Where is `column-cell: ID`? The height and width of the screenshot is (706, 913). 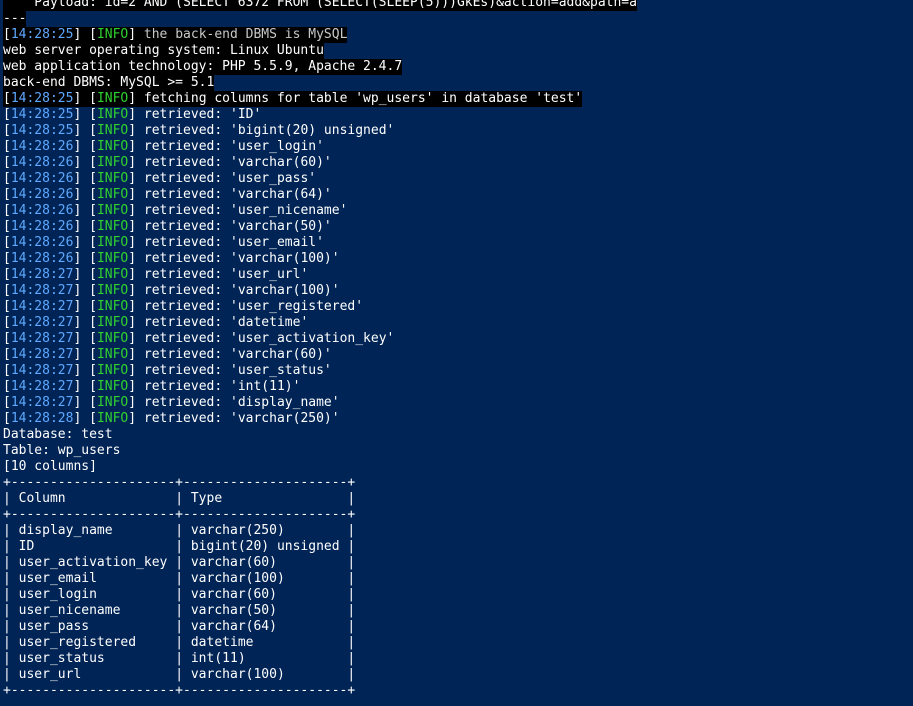
column-cell: ID is located at coordinates (97, 546).